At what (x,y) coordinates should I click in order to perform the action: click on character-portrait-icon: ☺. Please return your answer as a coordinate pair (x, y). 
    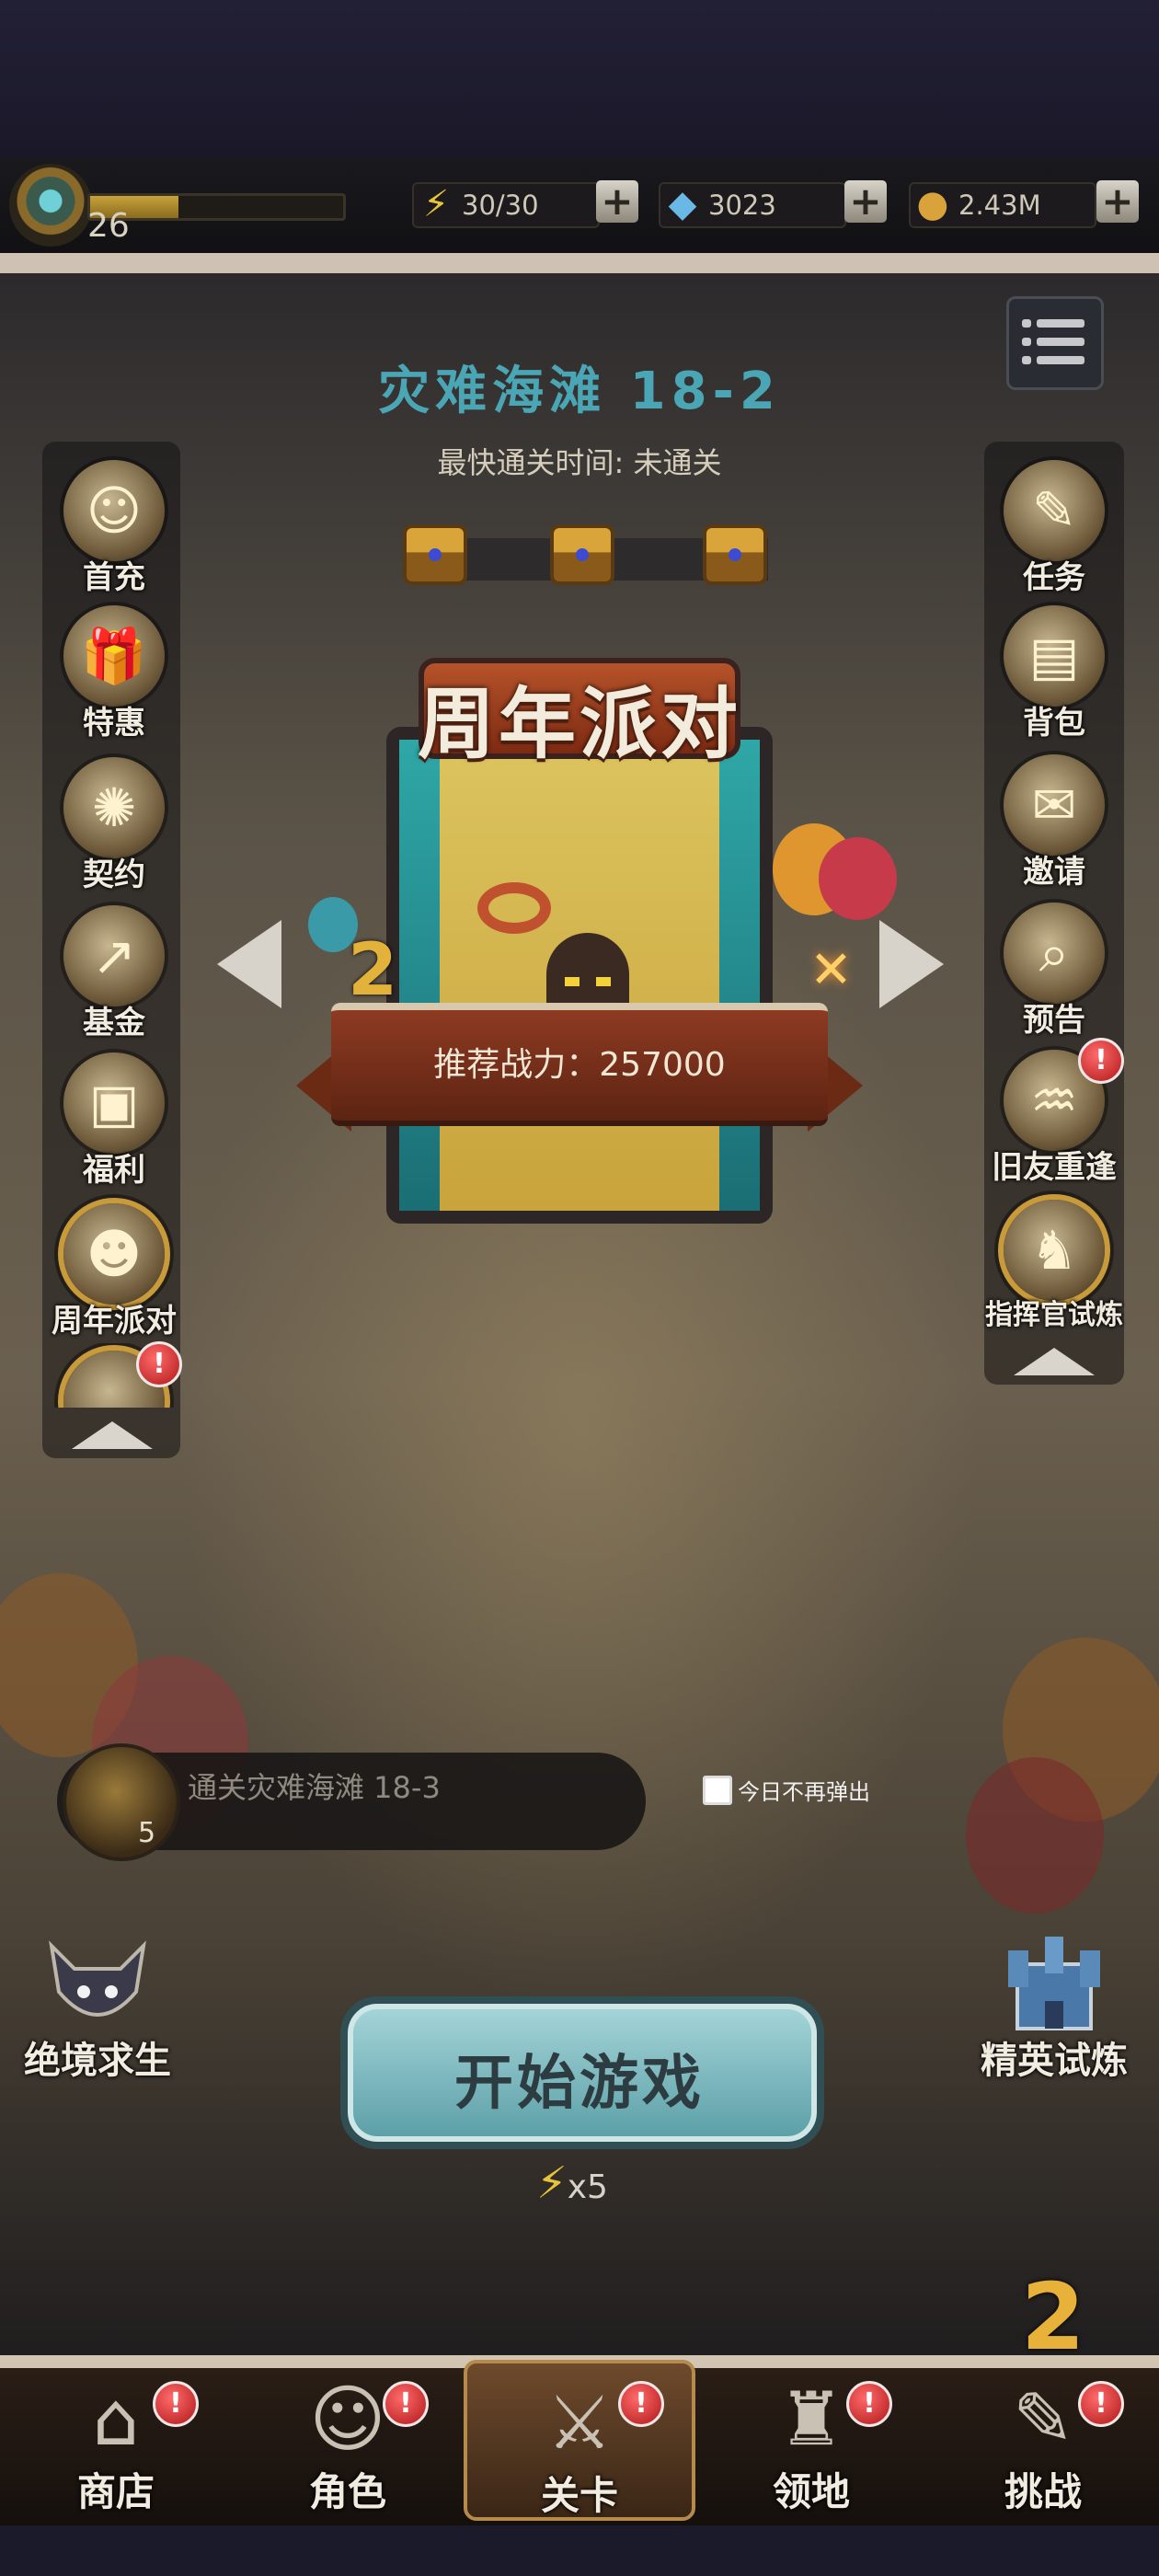
    Looking at the image, I should click on (114, 510).